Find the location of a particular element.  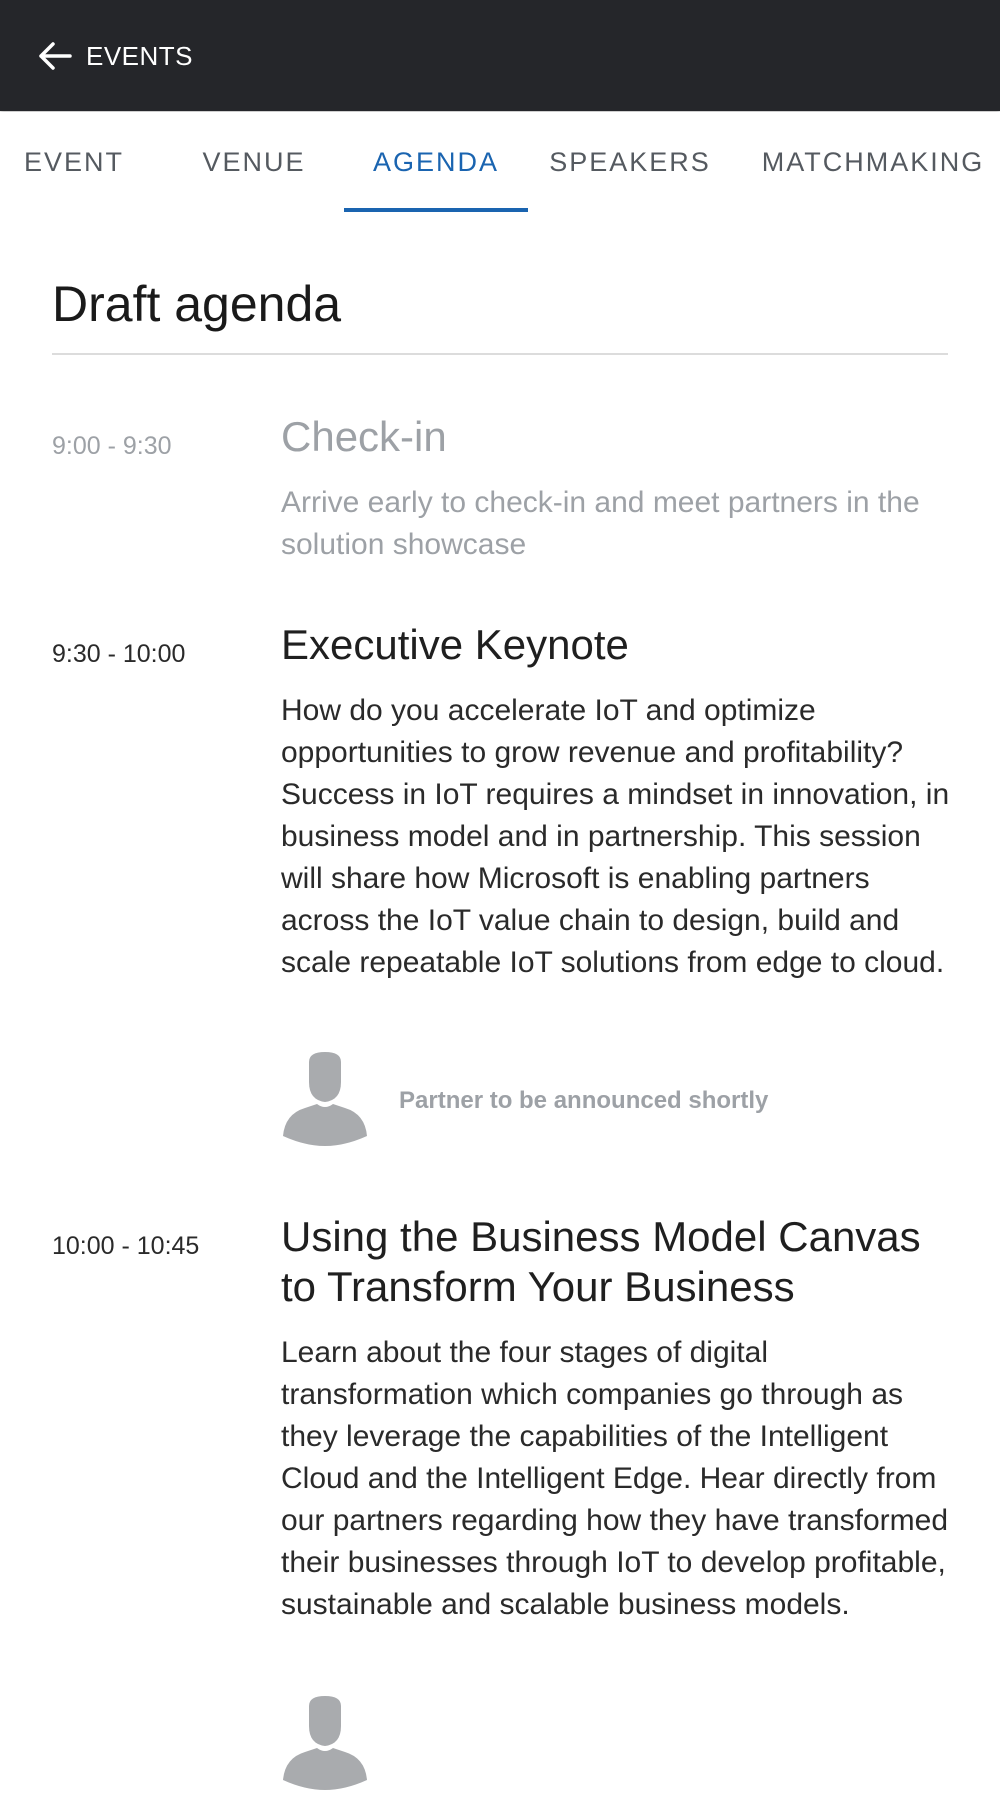

tab-label: VENUE is located at coordinates (254, 161).